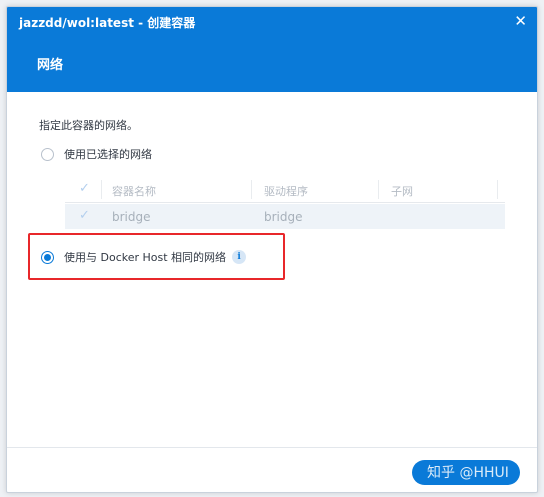  I want to click on next-button, so click(466, 472).